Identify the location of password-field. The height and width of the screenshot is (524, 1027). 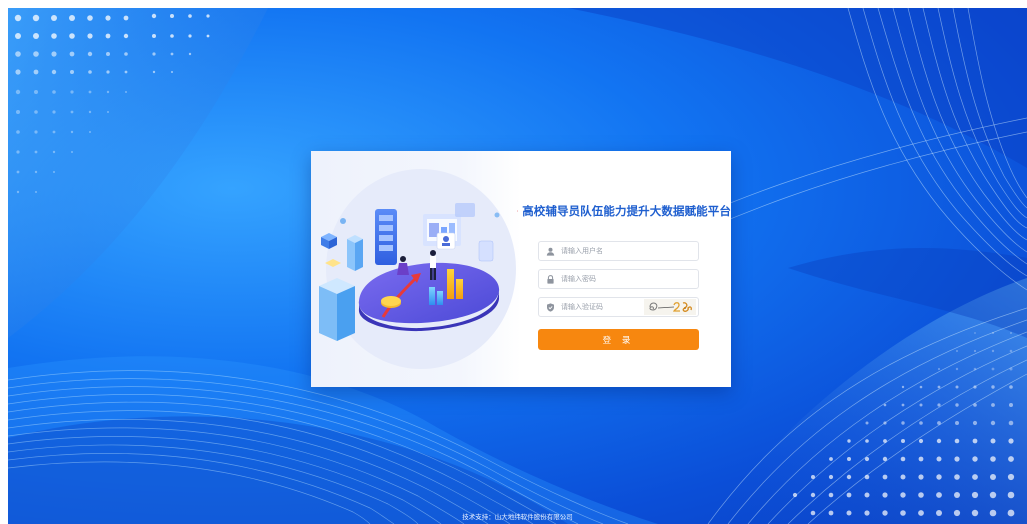
(618, 279).